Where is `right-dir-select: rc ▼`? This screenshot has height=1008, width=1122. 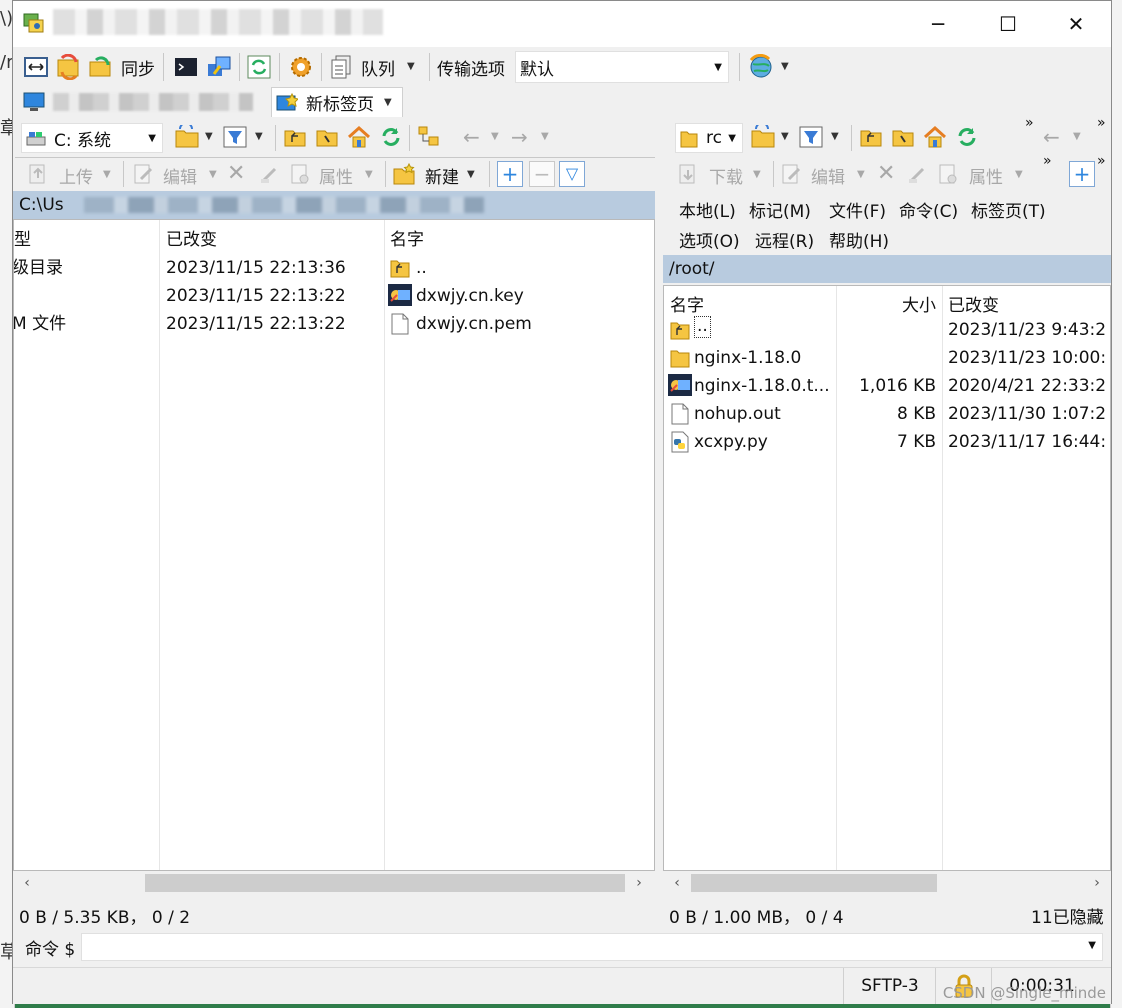 right-dir-select: rc ▼ is located at coordinates (709, 138).